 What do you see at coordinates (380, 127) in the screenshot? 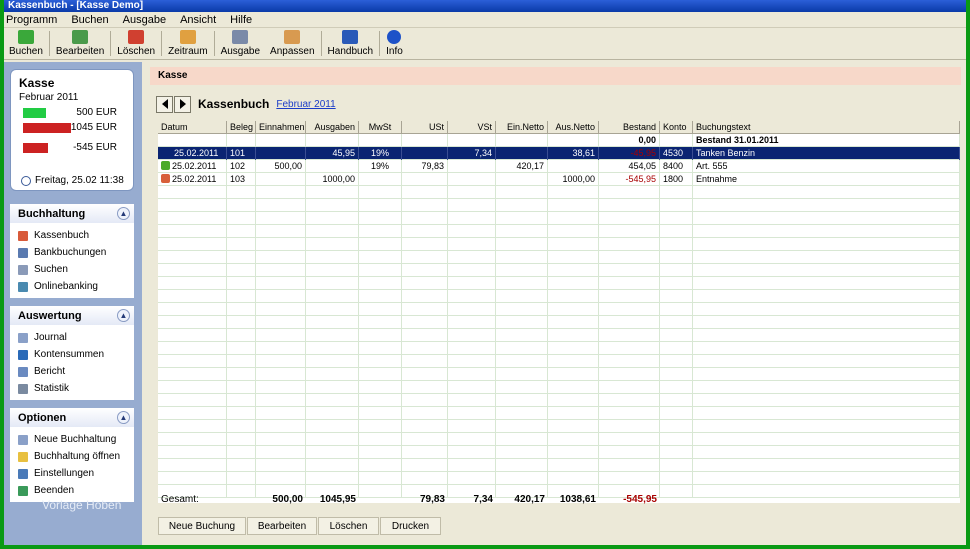
I see `column-header-mwst: MwSt` at bounding box center [380, 127].